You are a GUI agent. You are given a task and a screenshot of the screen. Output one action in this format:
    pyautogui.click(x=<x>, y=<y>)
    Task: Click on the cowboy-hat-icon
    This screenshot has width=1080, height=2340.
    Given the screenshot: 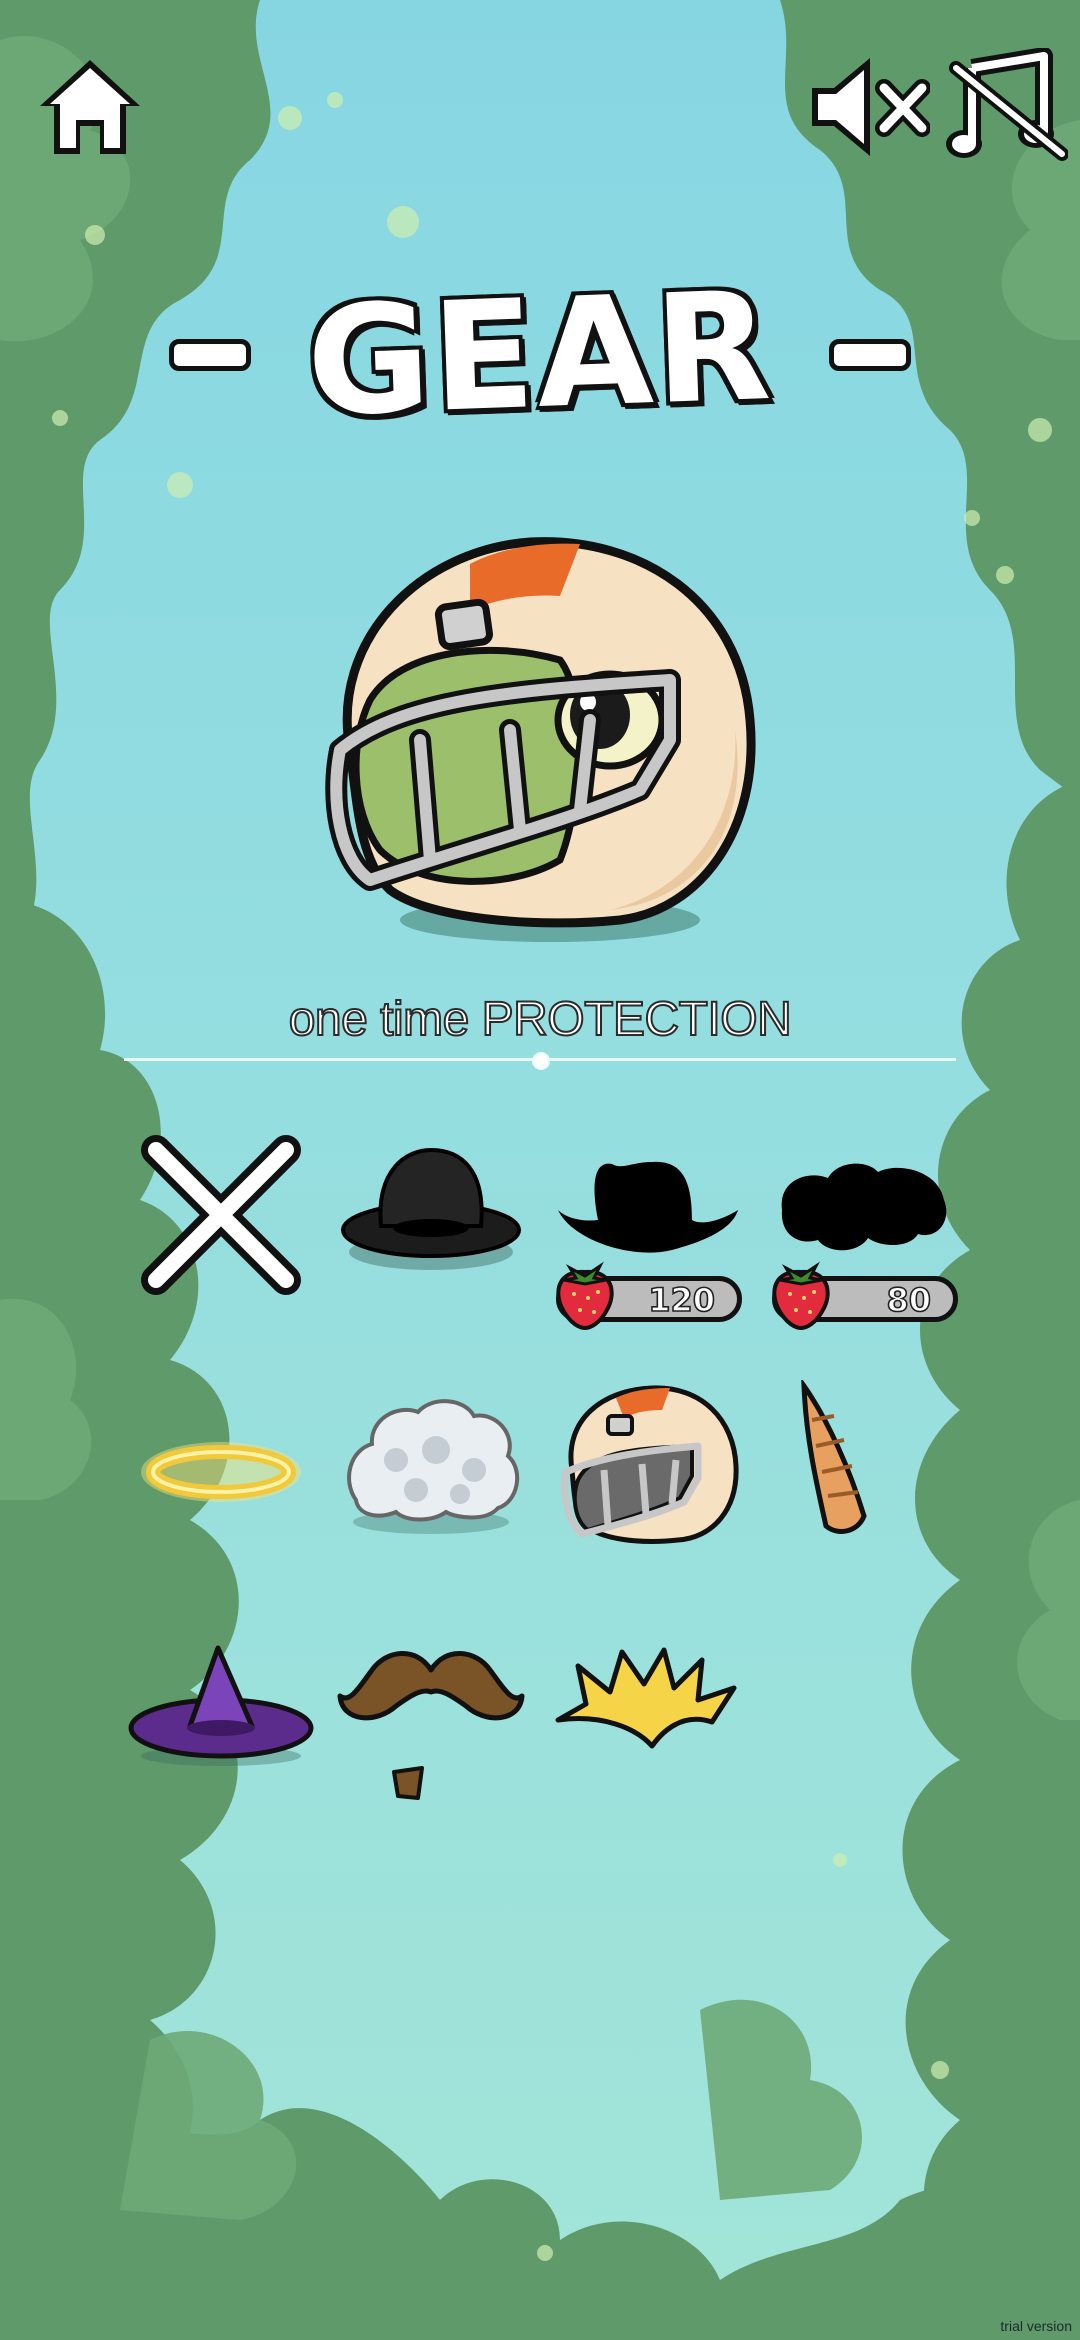 What is the action you would take?
    pyautogui.click(x=648, y=1207)
    